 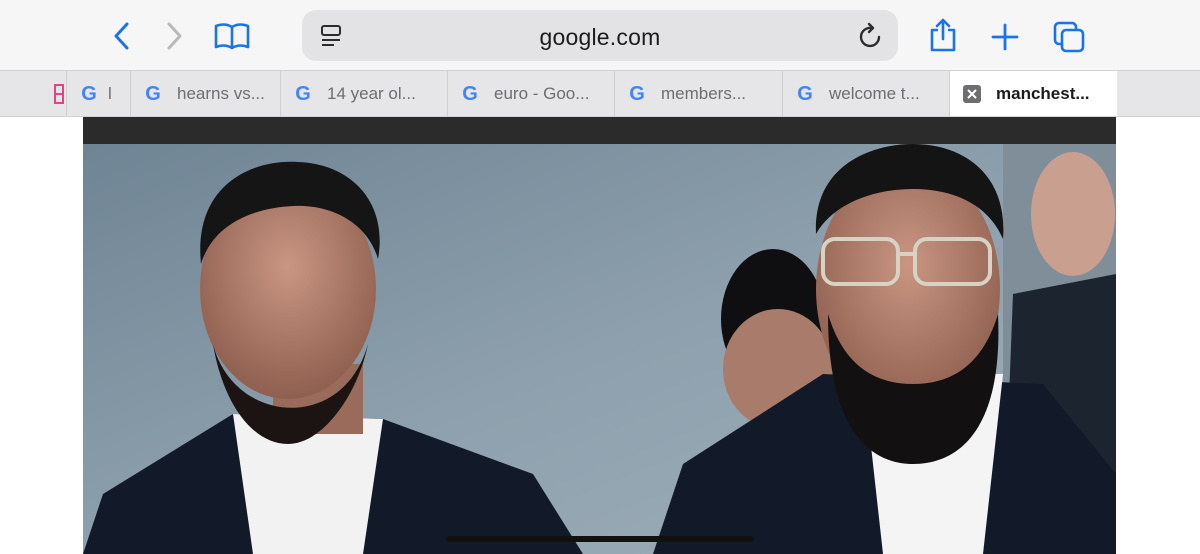 What do you see at coordinates (600, 539) in the screenshot?
I see `home-indicator` at bounding box center [600, 539].